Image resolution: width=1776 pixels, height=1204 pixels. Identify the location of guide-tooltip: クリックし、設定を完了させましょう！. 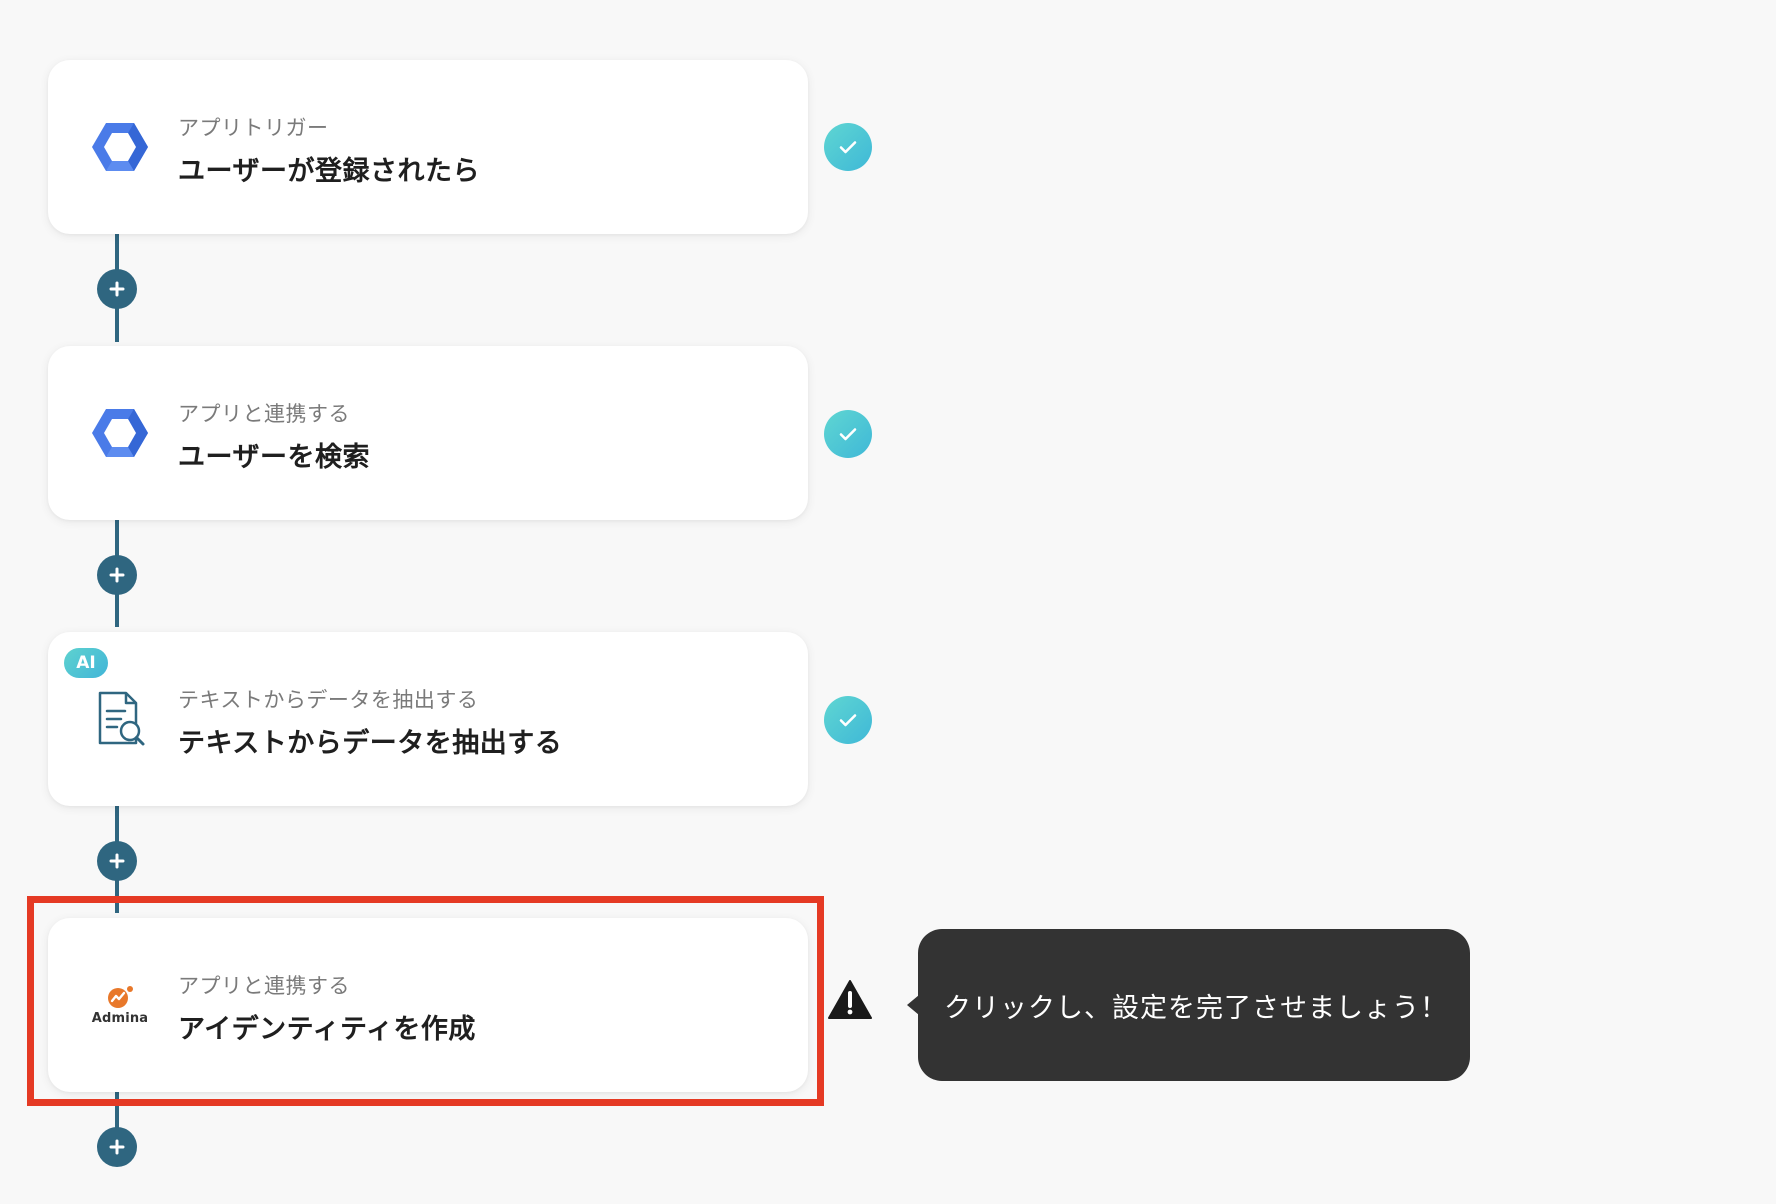
(1188, 1005).